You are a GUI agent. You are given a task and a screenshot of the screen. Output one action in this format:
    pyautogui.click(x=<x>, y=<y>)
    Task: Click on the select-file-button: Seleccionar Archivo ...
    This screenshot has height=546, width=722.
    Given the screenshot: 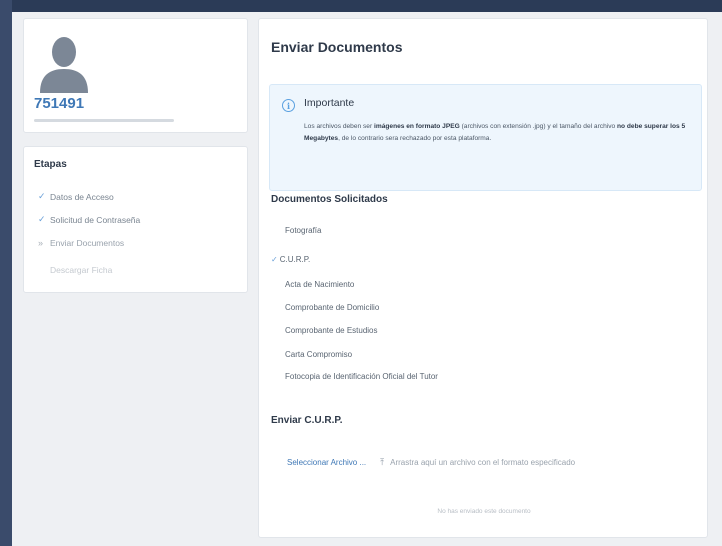 What is the action you would take?
    pyautogui.click(x=326, y=462)
    